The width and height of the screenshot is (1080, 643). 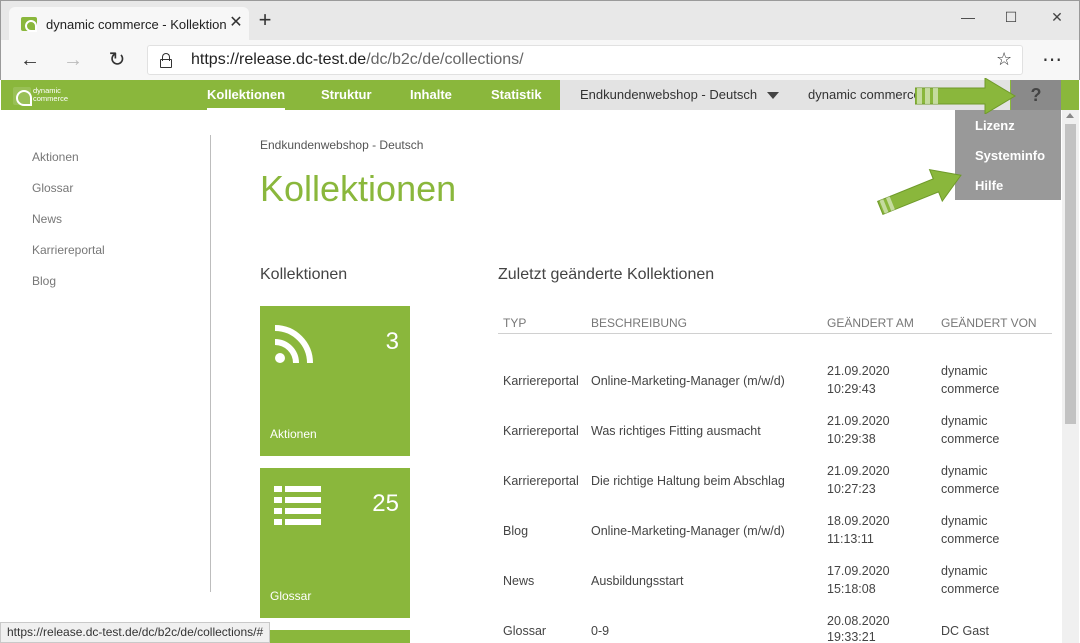 I want to click on sidebar-divider, so click(x=210, y=363).